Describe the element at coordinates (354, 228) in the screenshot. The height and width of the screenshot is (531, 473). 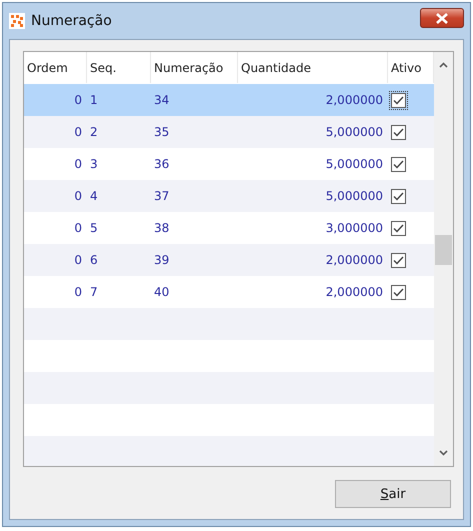
I see `table-cell-text: 3,000000` at that location.